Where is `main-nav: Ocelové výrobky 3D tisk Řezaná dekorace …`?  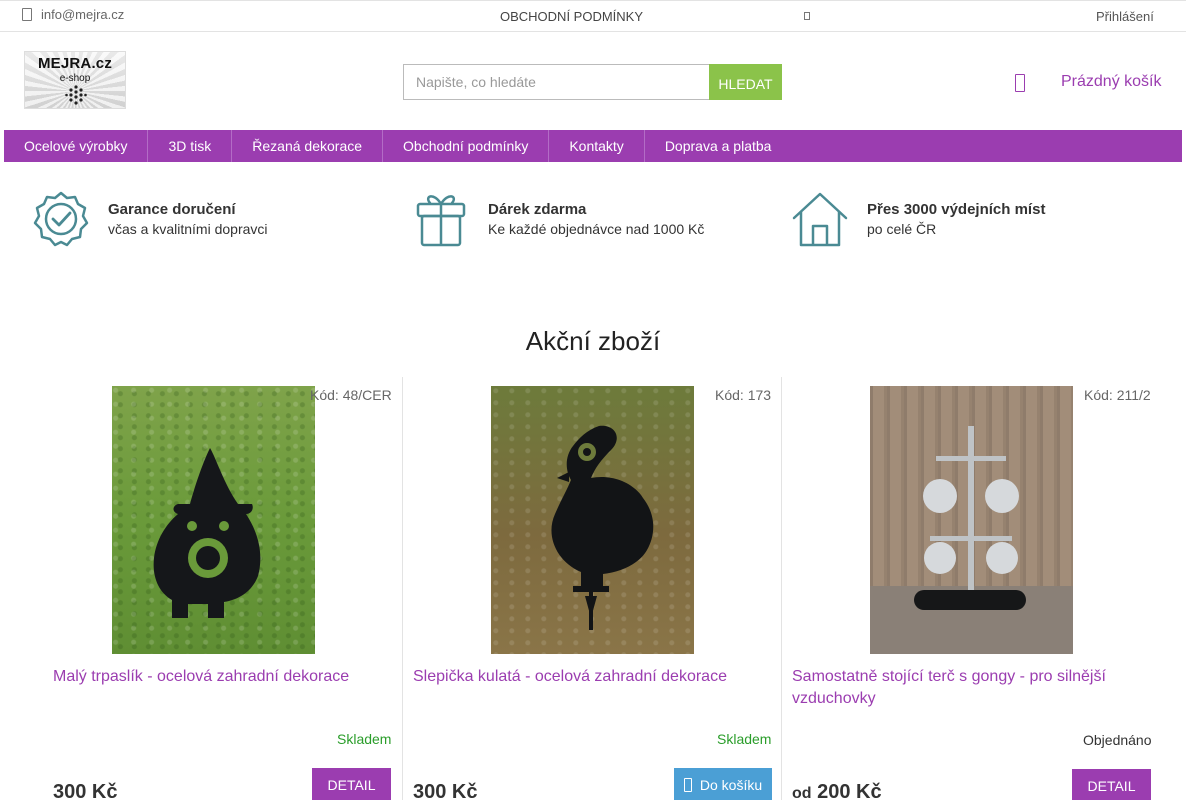
main-nav: Ocelové výrobky 3D tisk Řezaná dekorace … is located at coordinates (593, 146).